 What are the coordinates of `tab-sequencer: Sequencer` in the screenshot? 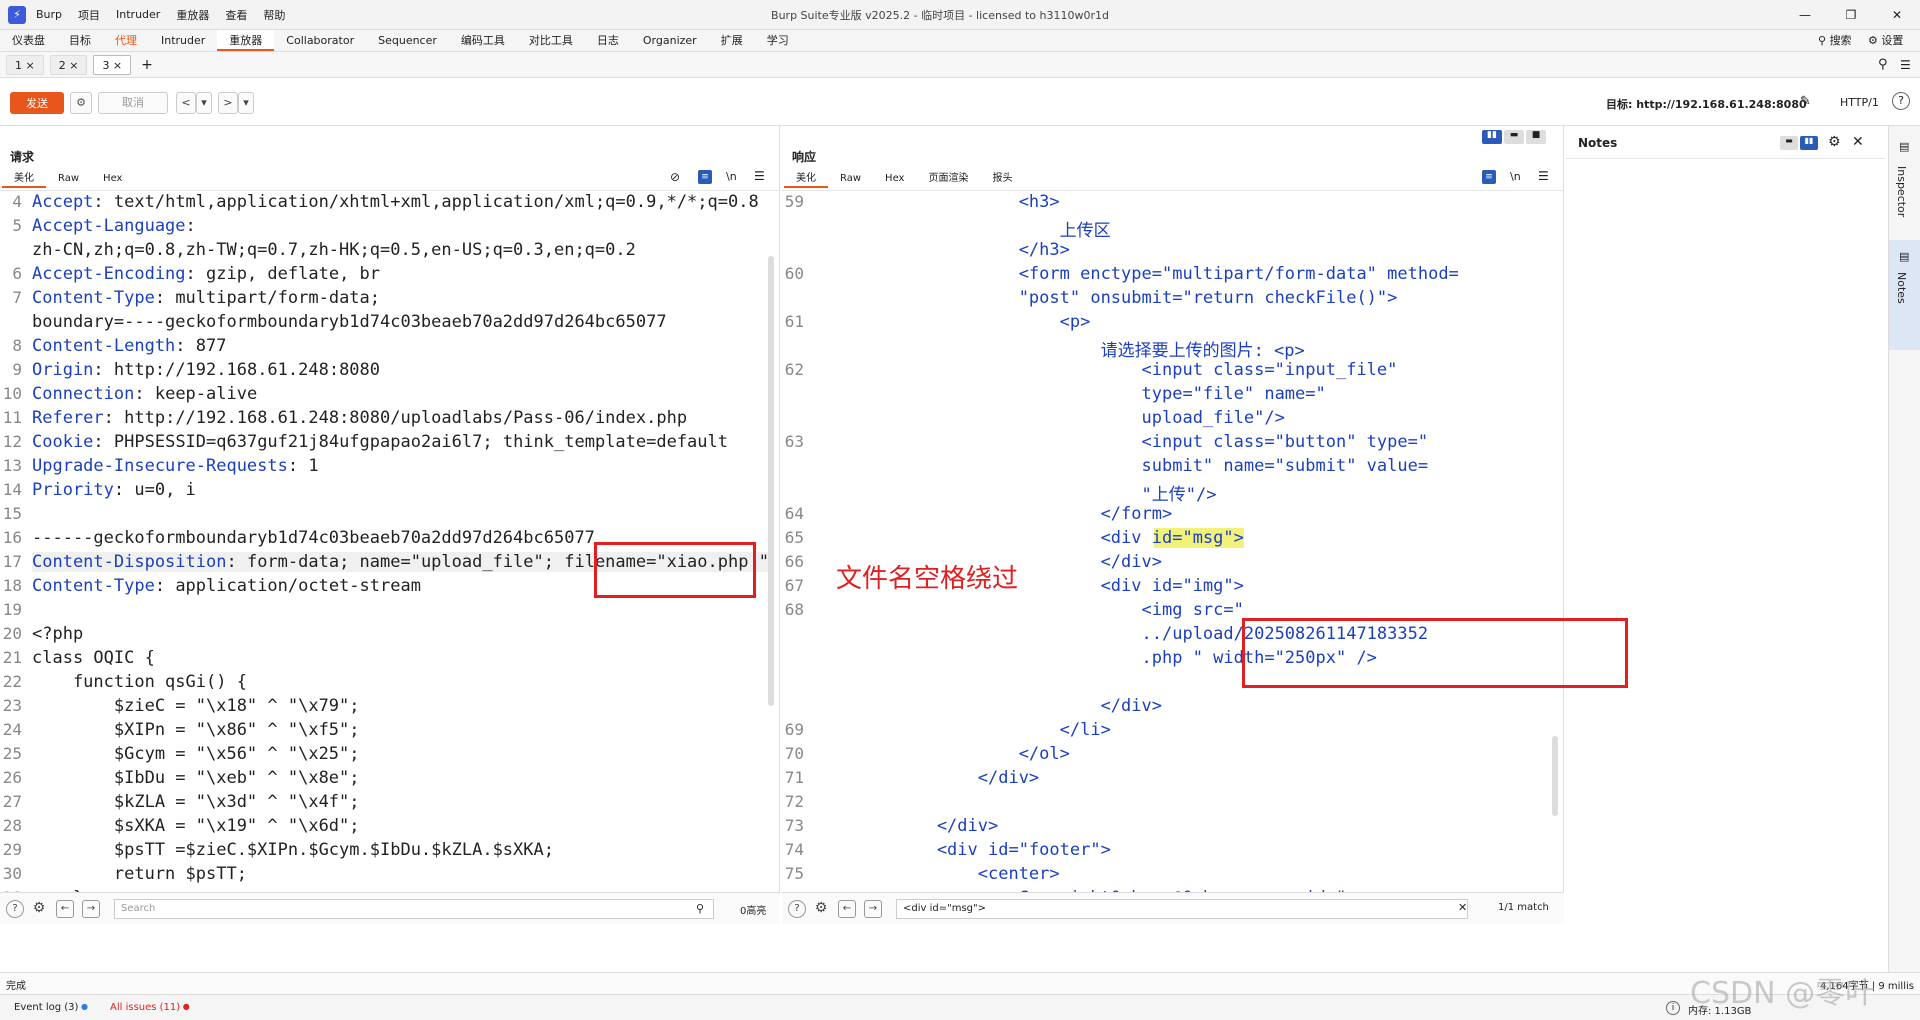 It's located at (407, 40).